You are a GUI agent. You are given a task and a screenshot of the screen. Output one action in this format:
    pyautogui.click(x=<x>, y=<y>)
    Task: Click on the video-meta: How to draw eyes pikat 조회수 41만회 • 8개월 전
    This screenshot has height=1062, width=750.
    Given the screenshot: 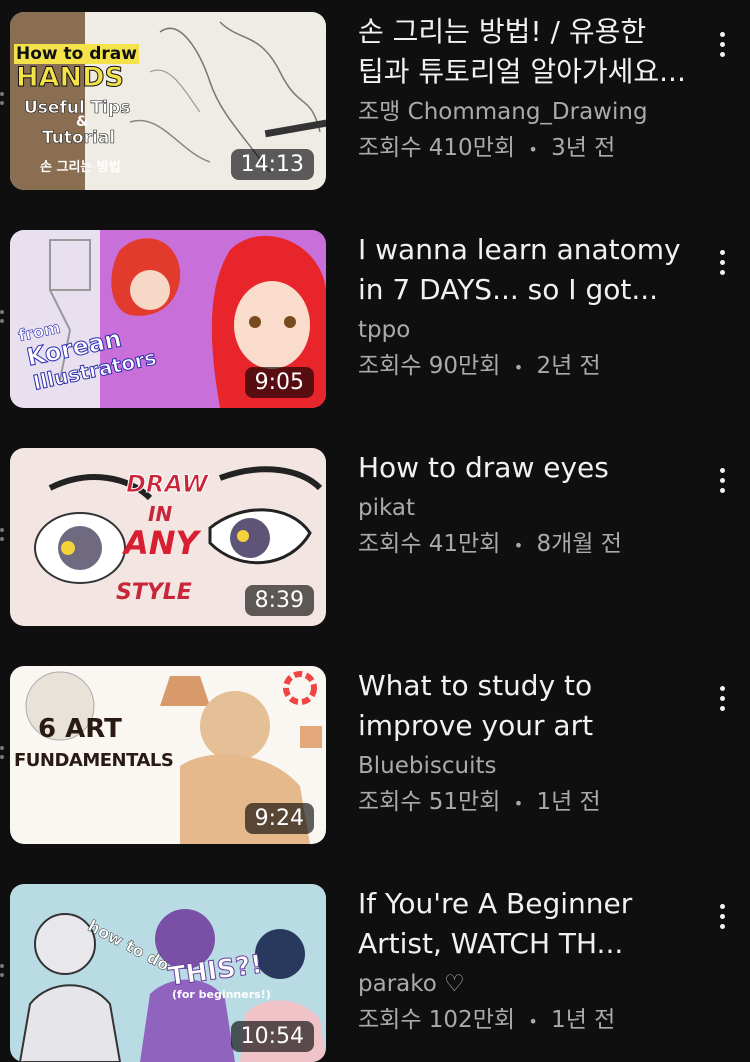 What is the action you would take?
    pyautogui.click(x=528, y=506)
    